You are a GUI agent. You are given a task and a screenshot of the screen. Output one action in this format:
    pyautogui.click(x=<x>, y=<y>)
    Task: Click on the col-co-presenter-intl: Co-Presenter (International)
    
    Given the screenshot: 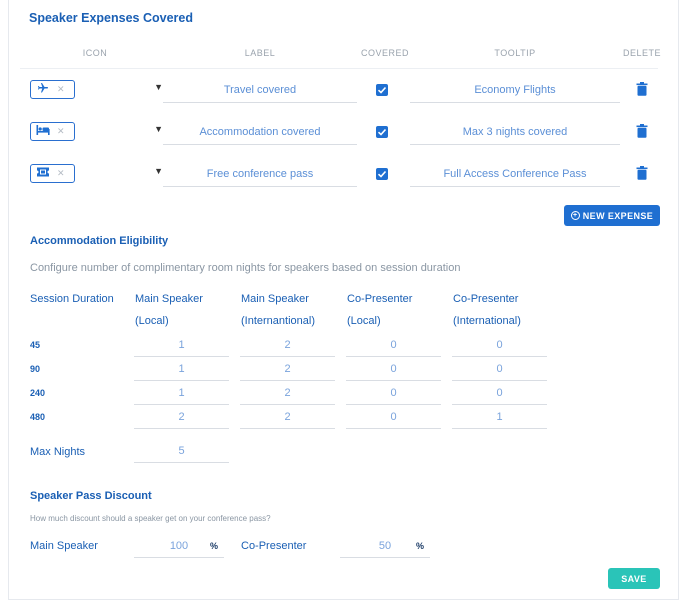 What is the action you would take?
    pyautogui.click(x=487, y=310)
    